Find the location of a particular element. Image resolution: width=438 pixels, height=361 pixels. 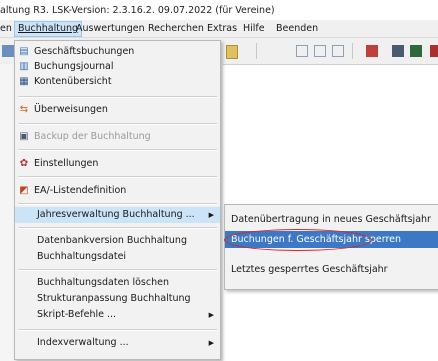

menu-backup-label: Backup der Buchhaltung is located at coordinates (92, 136).